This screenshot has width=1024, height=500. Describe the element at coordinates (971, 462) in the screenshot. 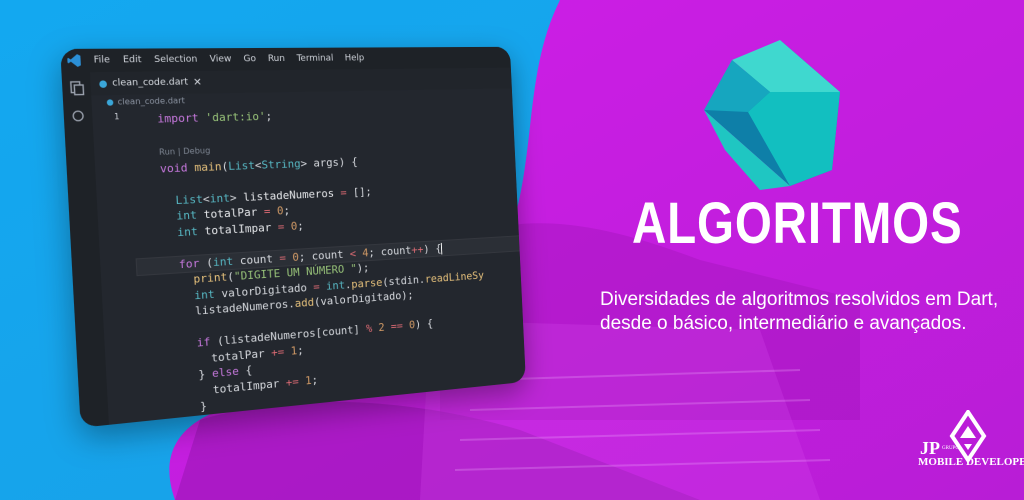

I see `logo-name: MOBILE DEVELOPER` at that location.